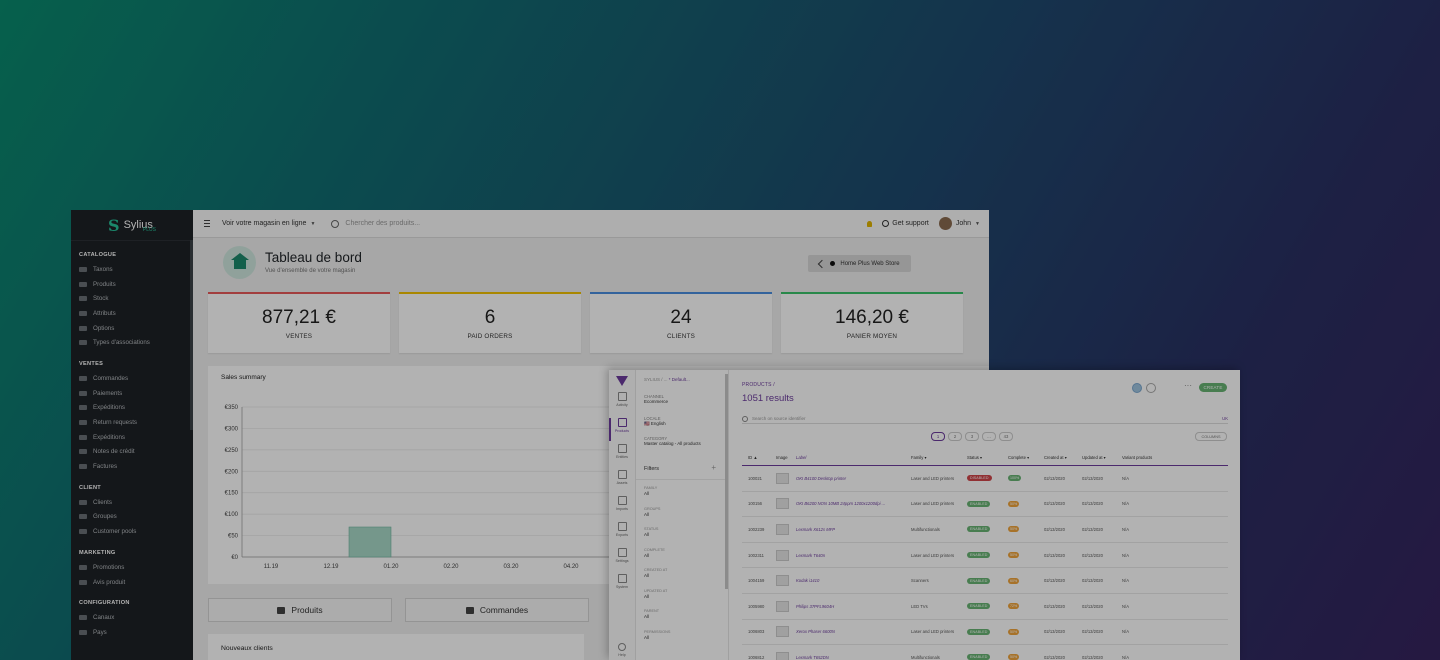 This screenshot has height=660, width=1440. What do you see at coordinates (955, 436) in the screenshot?
I see `page-2: 2` at bounding box center [955, 436].